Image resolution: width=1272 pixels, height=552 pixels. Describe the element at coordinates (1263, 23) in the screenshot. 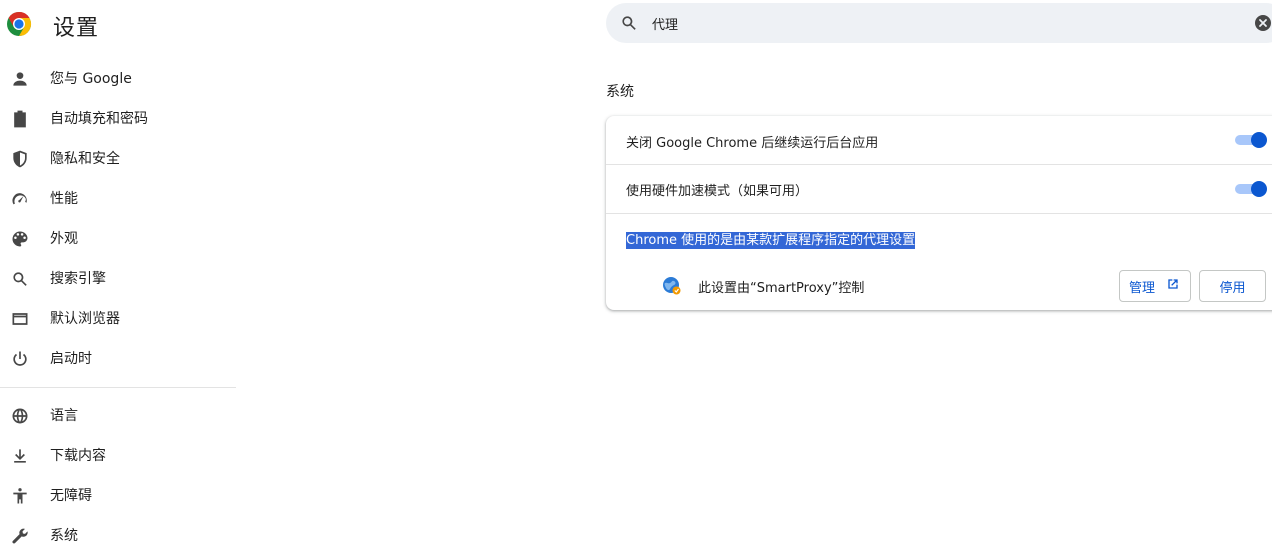

I see `clear-search-icon` at that location.